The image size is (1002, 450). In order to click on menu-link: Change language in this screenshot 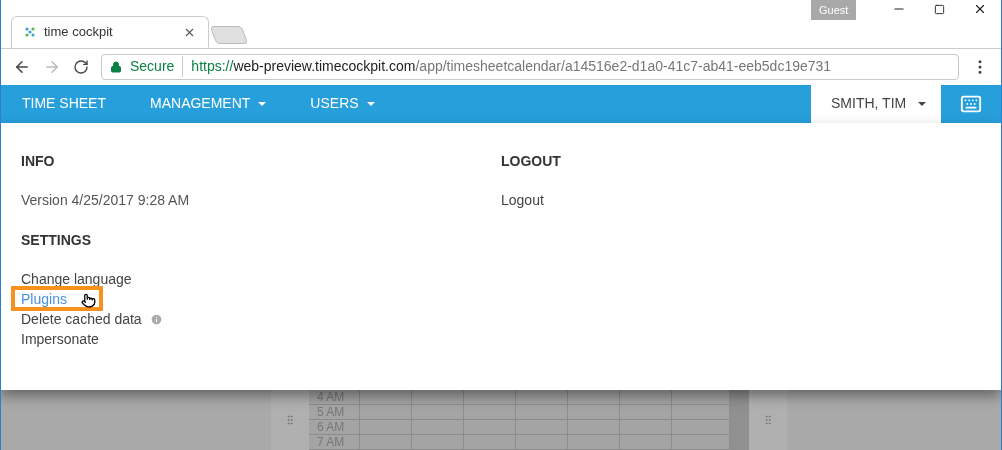, I will do `click(76, 279)`.